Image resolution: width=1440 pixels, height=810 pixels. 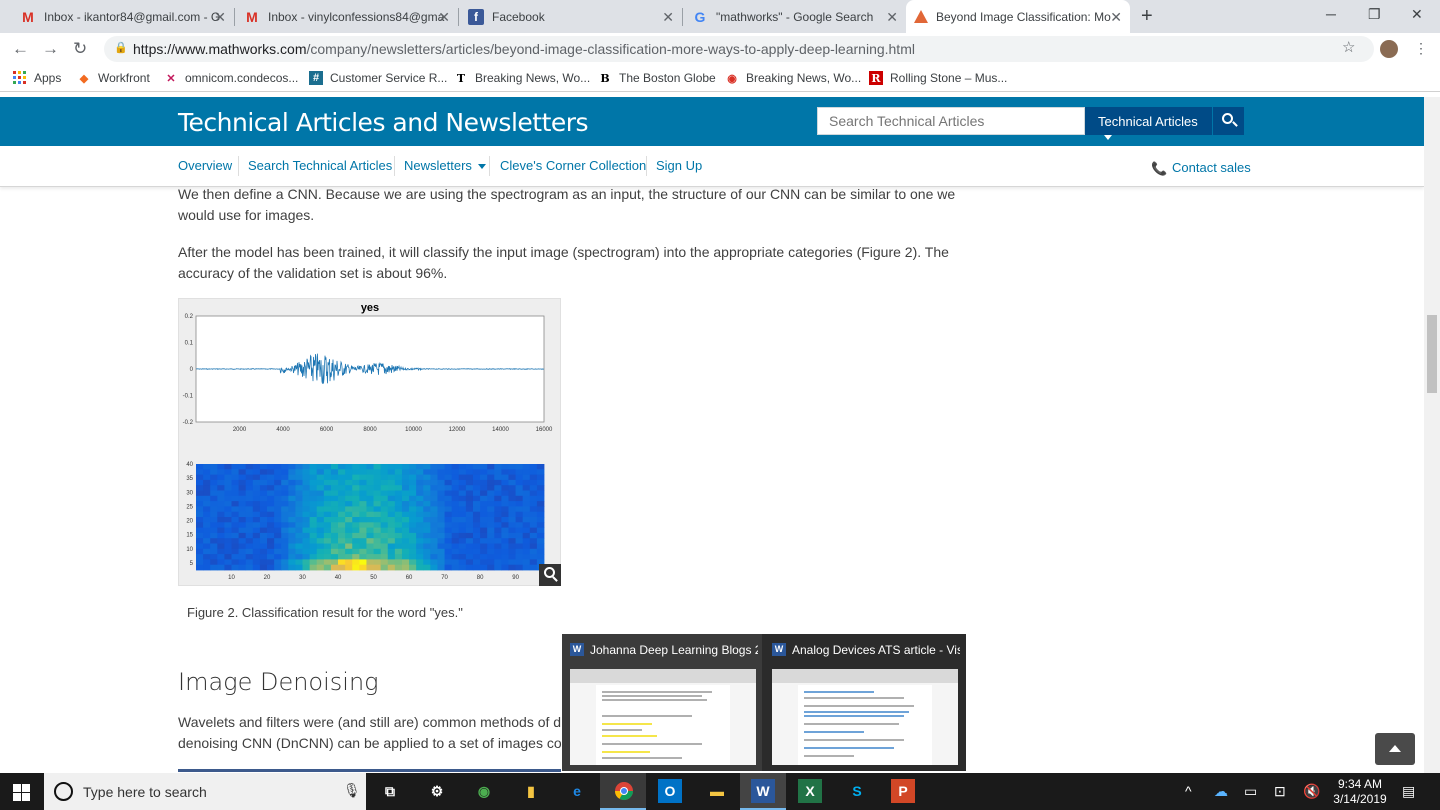 What do you see at coordinates (20, 49) in the screenshot?
I see `back-arrow-icon: ←` at bounding box center [20, 49].